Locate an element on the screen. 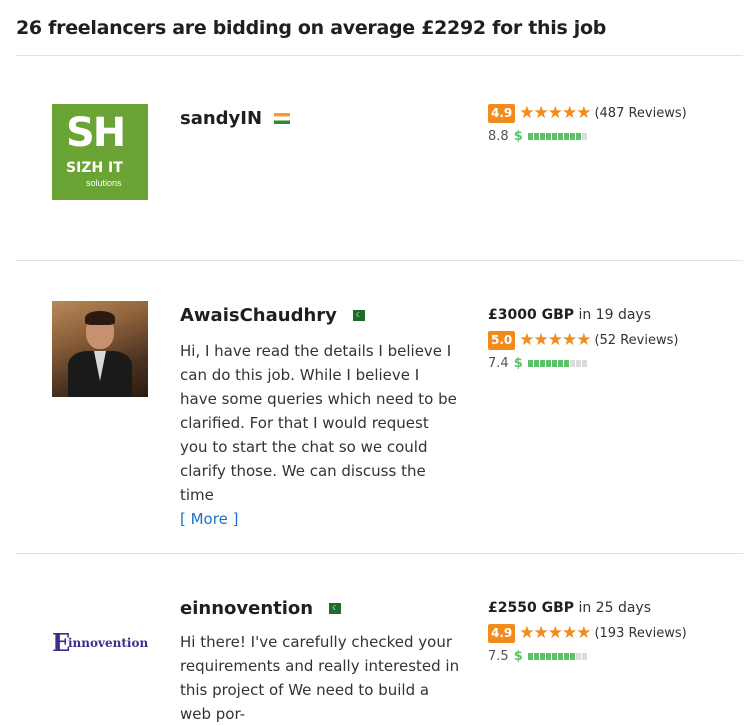 The width and height of the screenshot is (755, 726). rating-badge: 5.0 is located at coordinates (502, 340).